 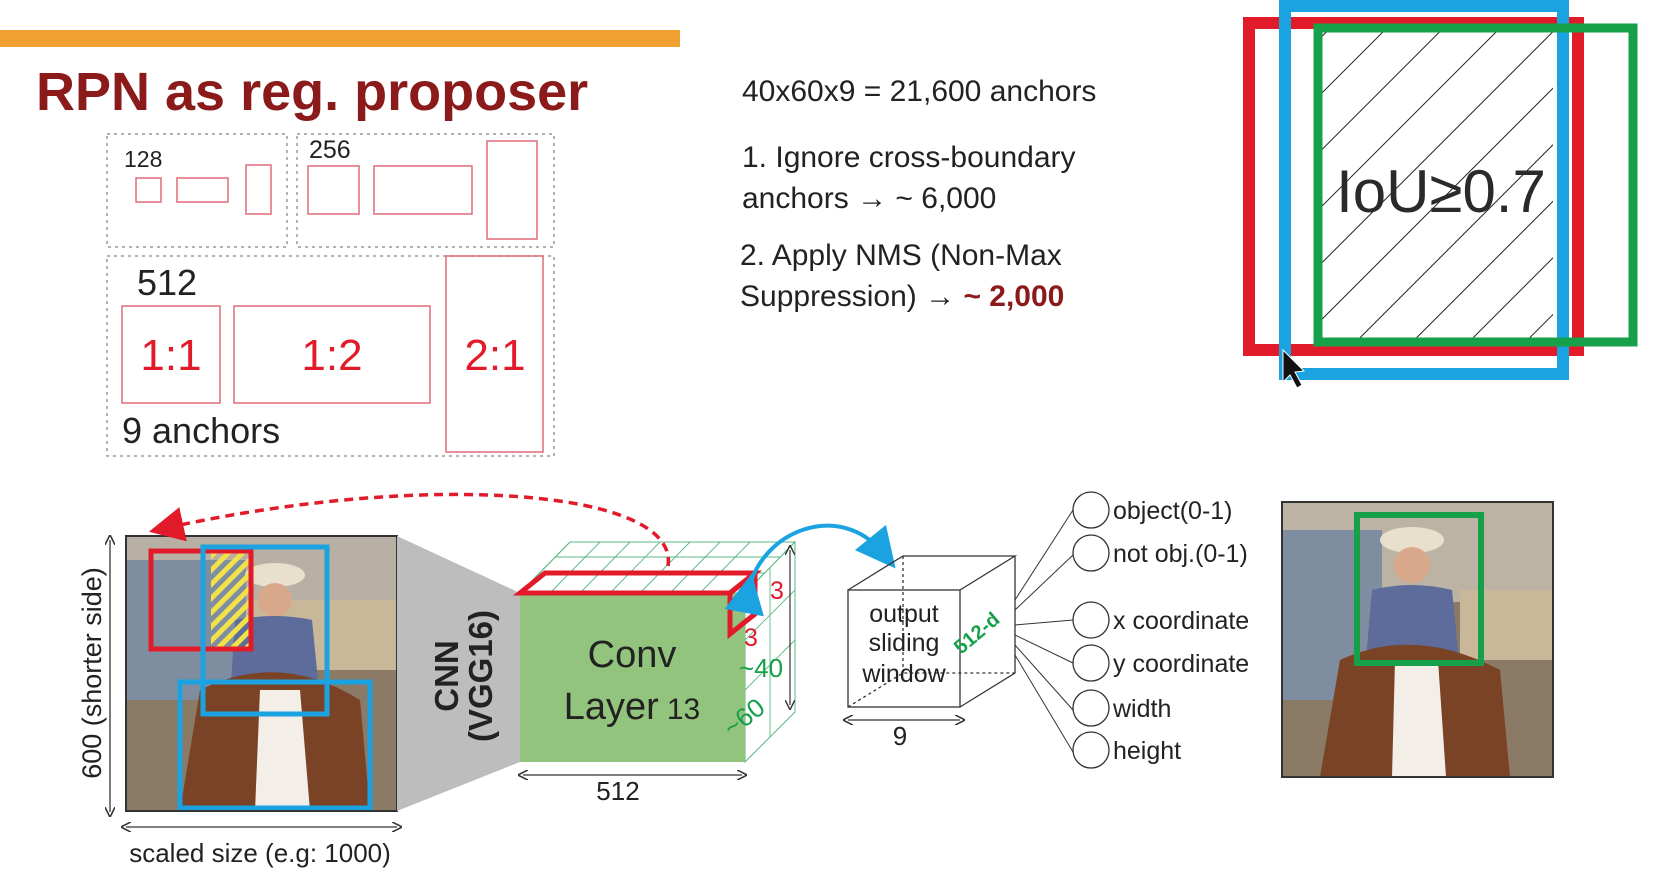 What do you see at coordinates (1180, 554) in the screenshot?
I see `output-label-not-obj: not obj.(0-1)` at bounding box center [1180, 554].